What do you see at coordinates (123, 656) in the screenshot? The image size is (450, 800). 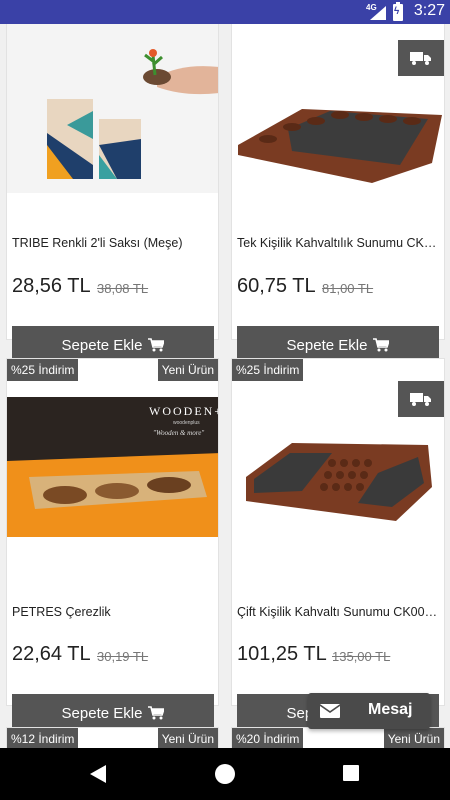 I see `product-old-price: 30,19 TL` at bounding box center [123, 656].